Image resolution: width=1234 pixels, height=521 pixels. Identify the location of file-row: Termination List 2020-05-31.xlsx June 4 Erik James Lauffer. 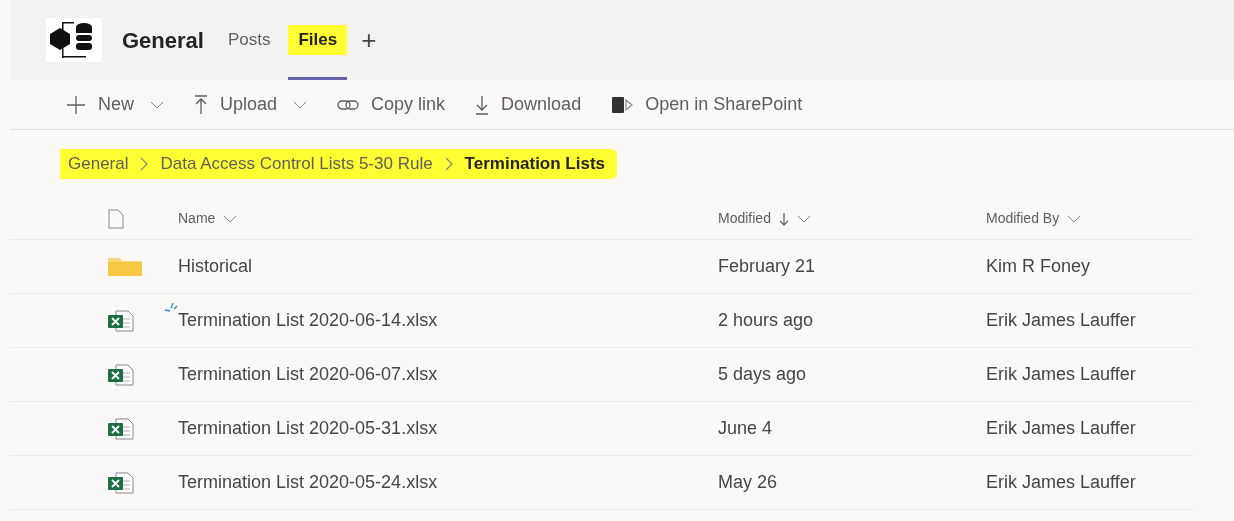
(602, 429).